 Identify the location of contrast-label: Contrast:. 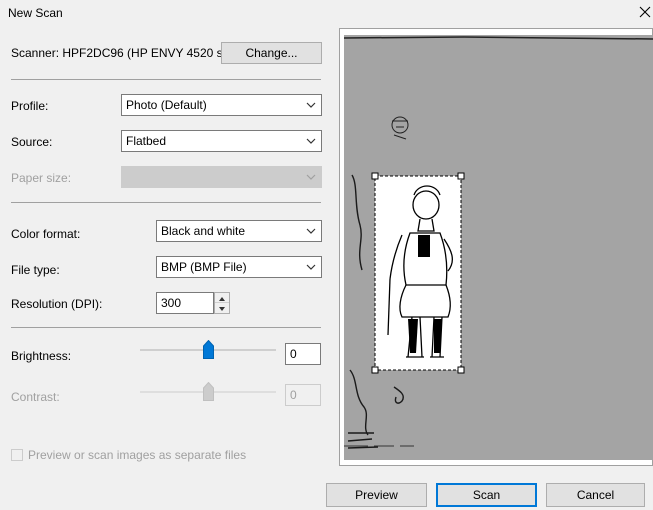
(35, 397).